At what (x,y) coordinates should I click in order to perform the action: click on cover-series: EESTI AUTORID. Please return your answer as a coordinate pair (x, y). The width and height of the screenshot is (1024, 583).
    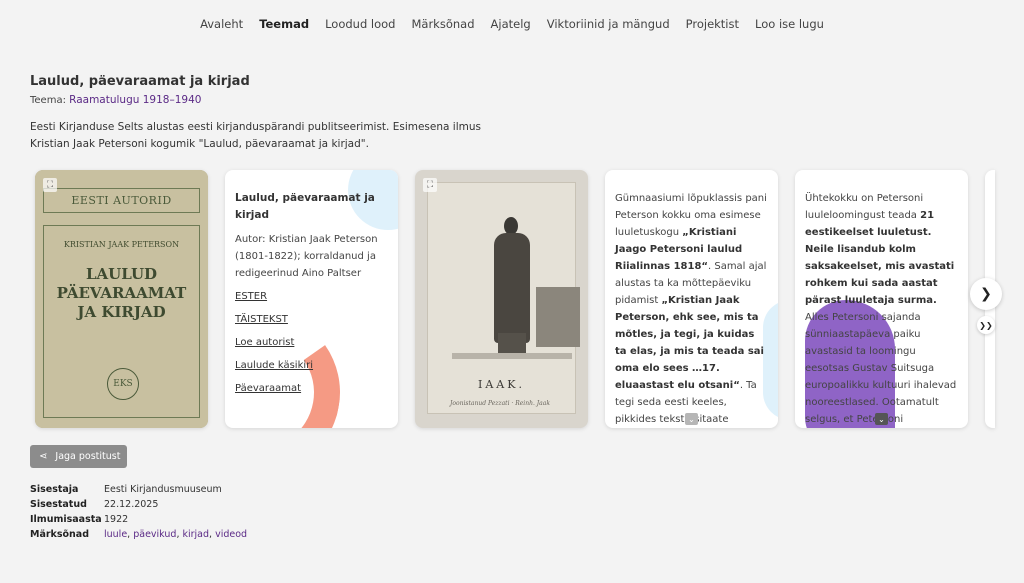
    Looking at the image, I should click on (121, 200).